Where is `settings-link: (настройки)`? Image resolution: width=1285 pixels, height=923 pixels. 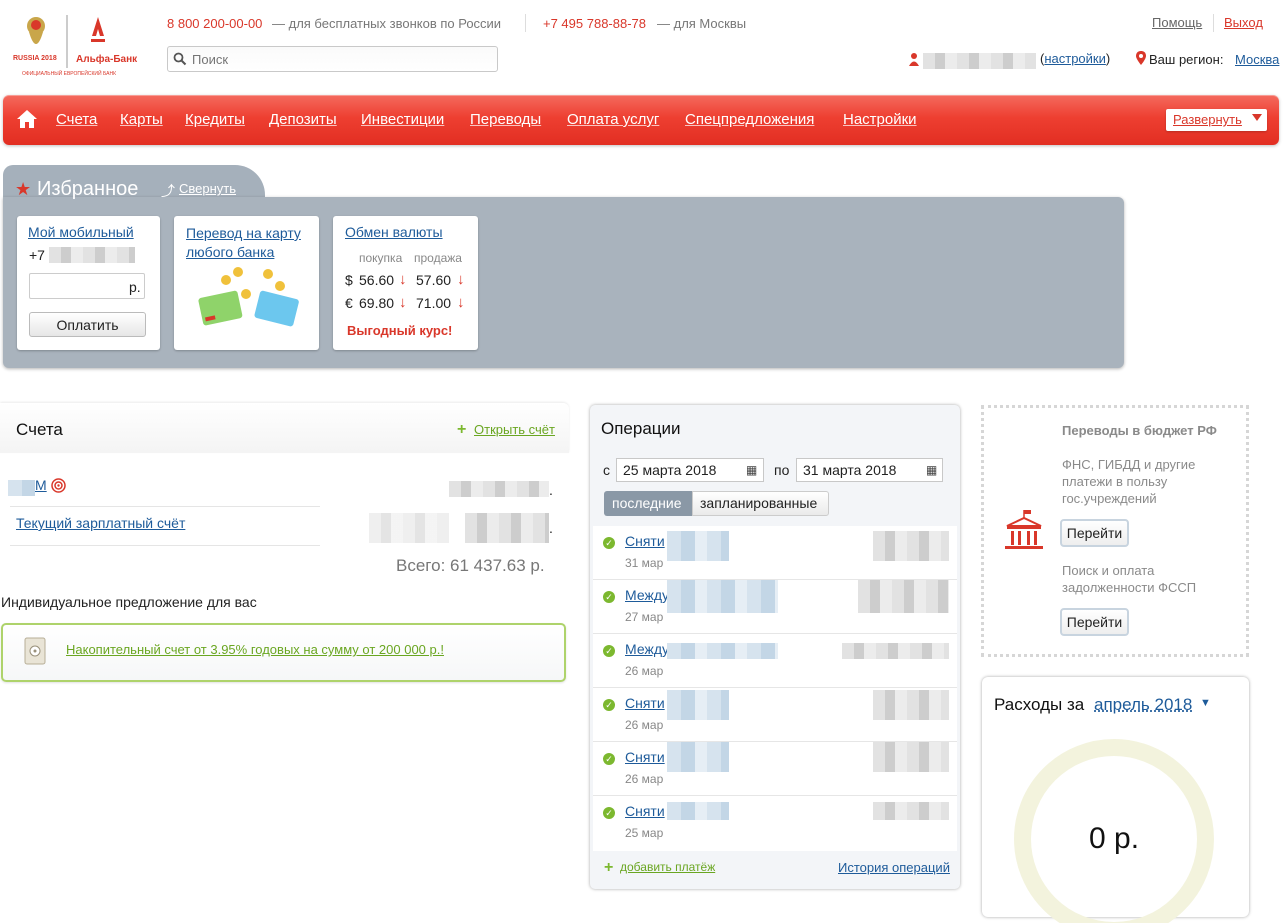
settings-link: (настройки) is located at coordinates (1075, 58).